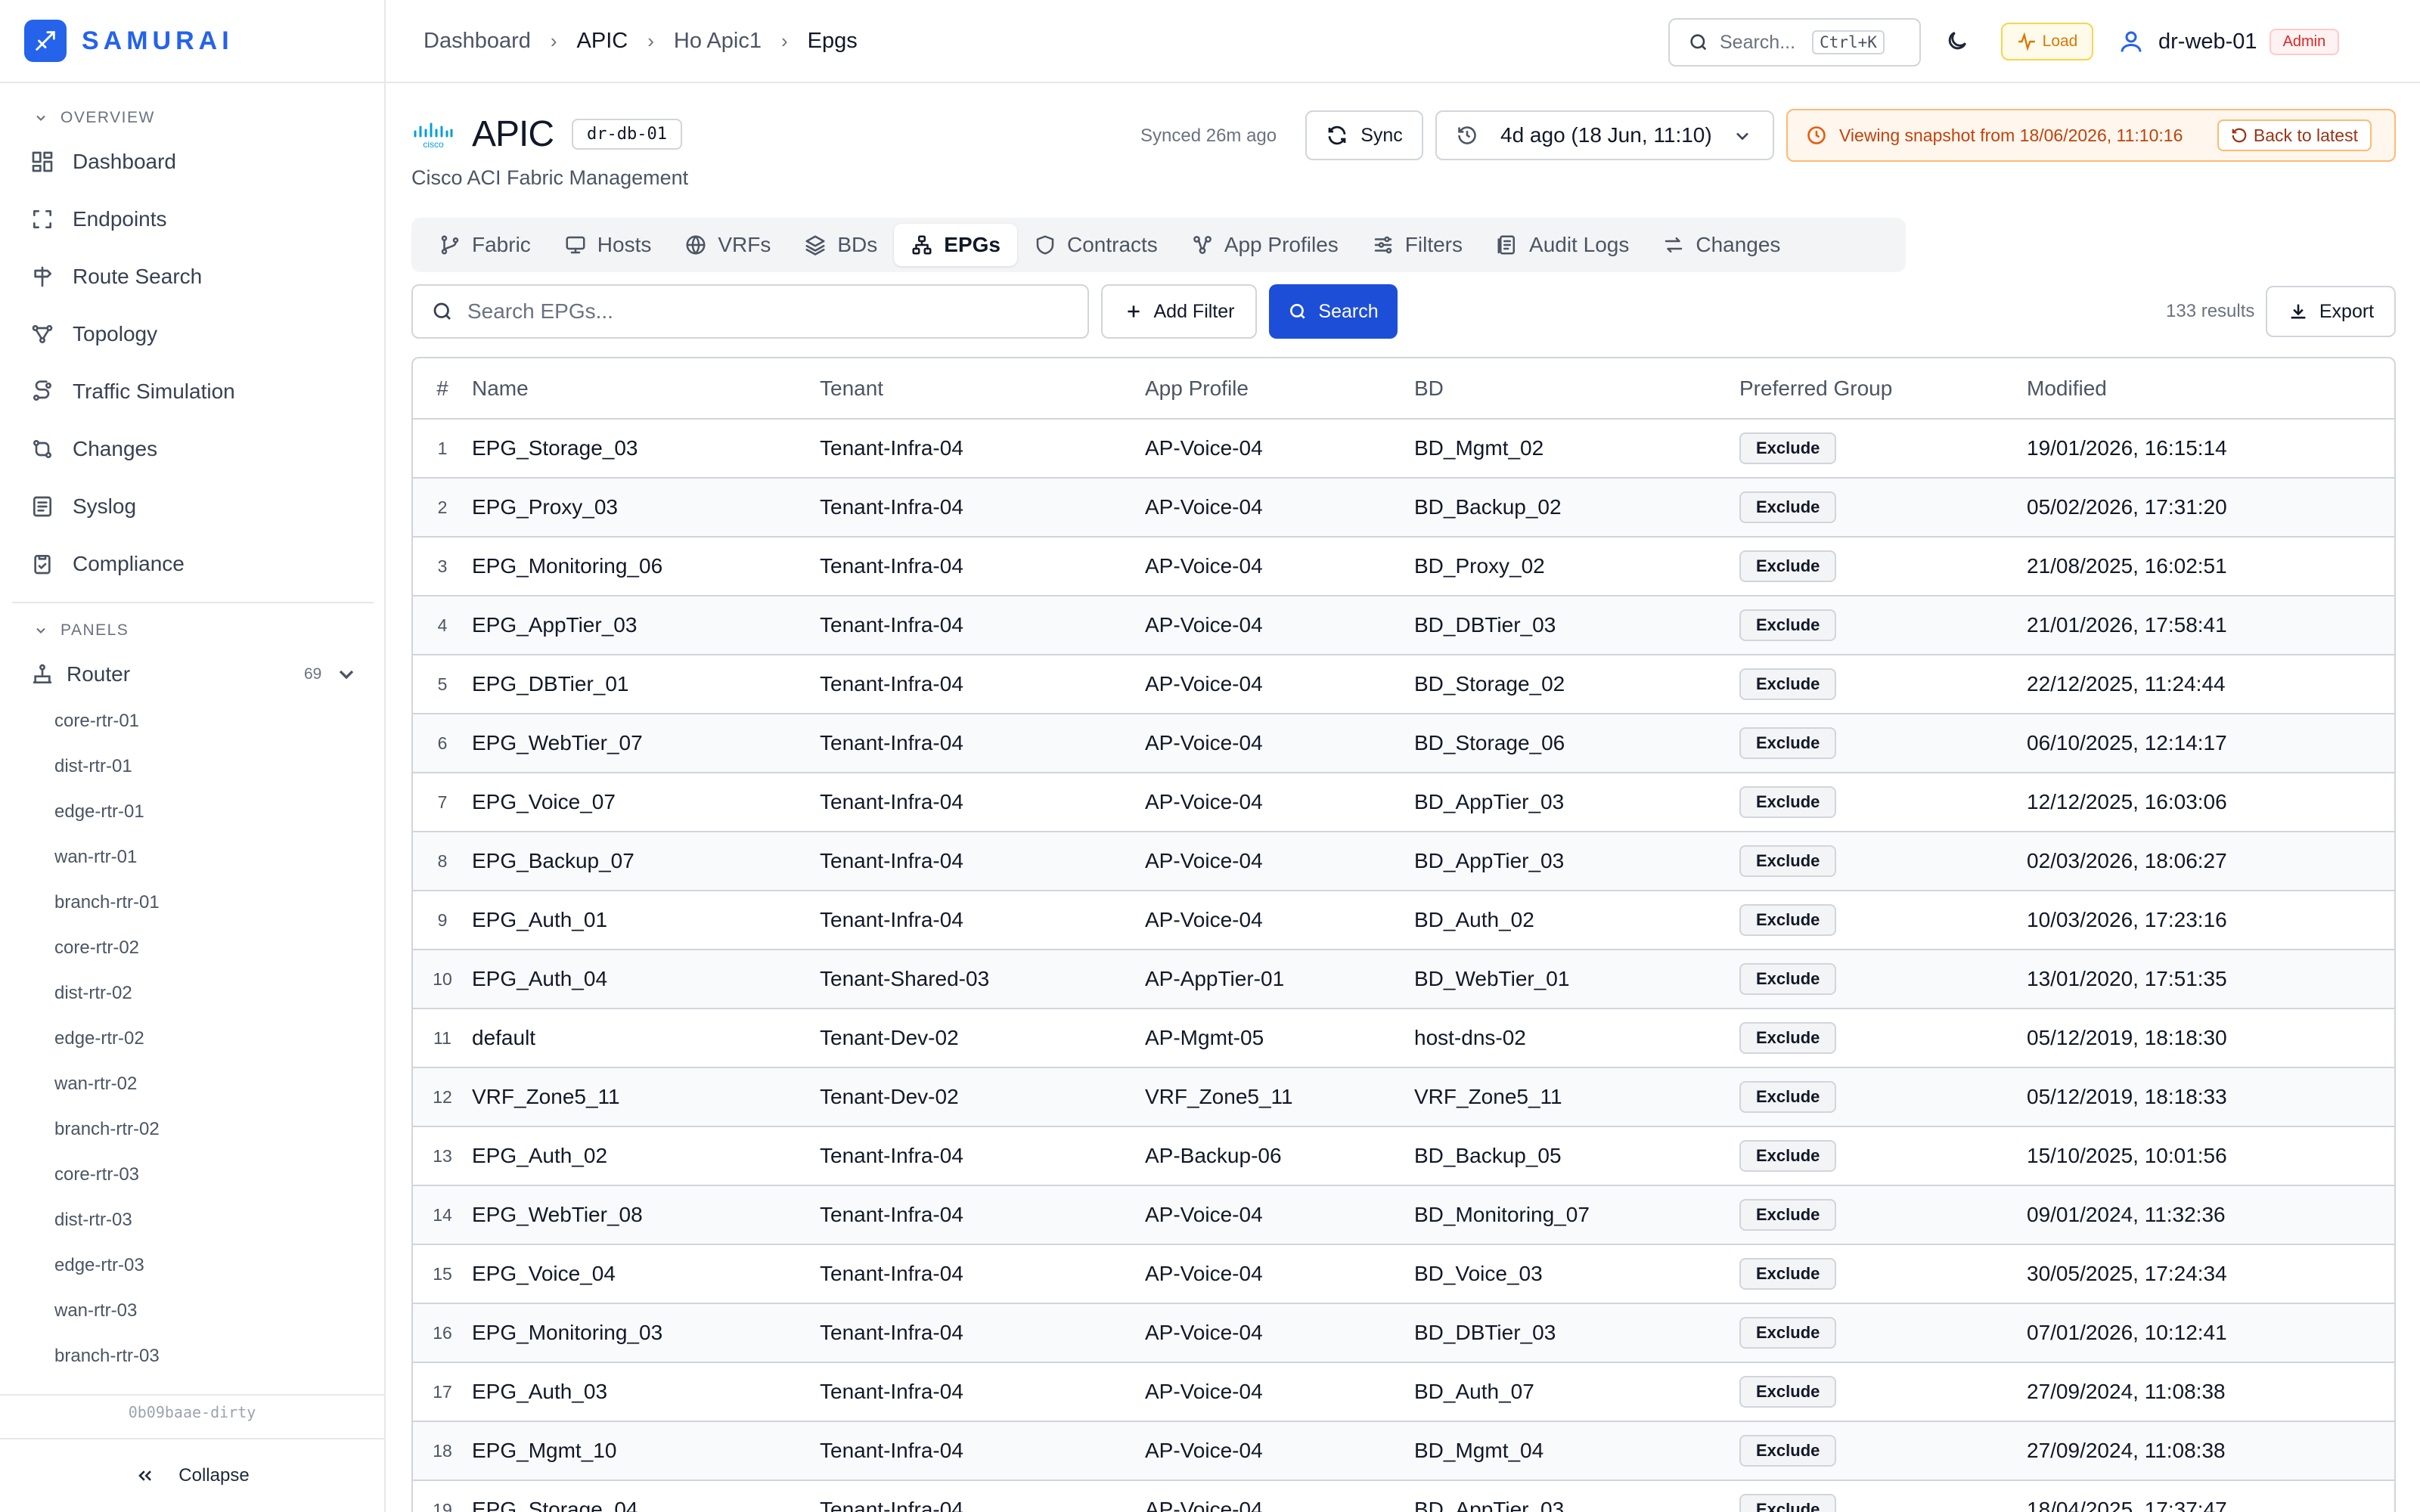 This screenshot has height=1512, width=2420. What do you see at coordinates (99, 1039) in the screenshot?
I see `device-item-edge-rtr-02: edge-rtr-02` at bounding box center [99, 1039].